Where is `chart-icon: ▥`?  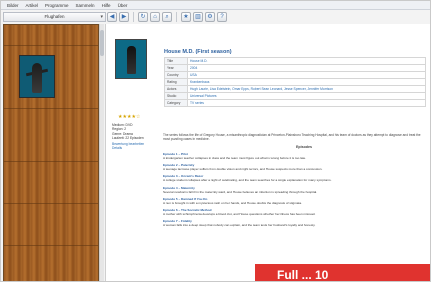 chart-icon: ▥ is located at coordinates (198, 17).